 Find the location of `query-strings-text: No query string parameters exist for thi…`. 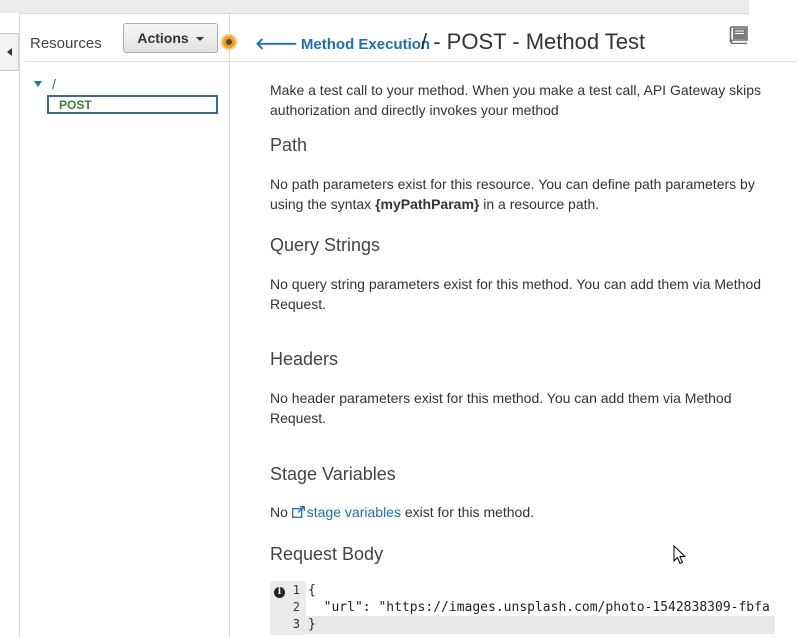

query-strings-text: No query string parameters exist for thi… is located at coordinates (516, 294).